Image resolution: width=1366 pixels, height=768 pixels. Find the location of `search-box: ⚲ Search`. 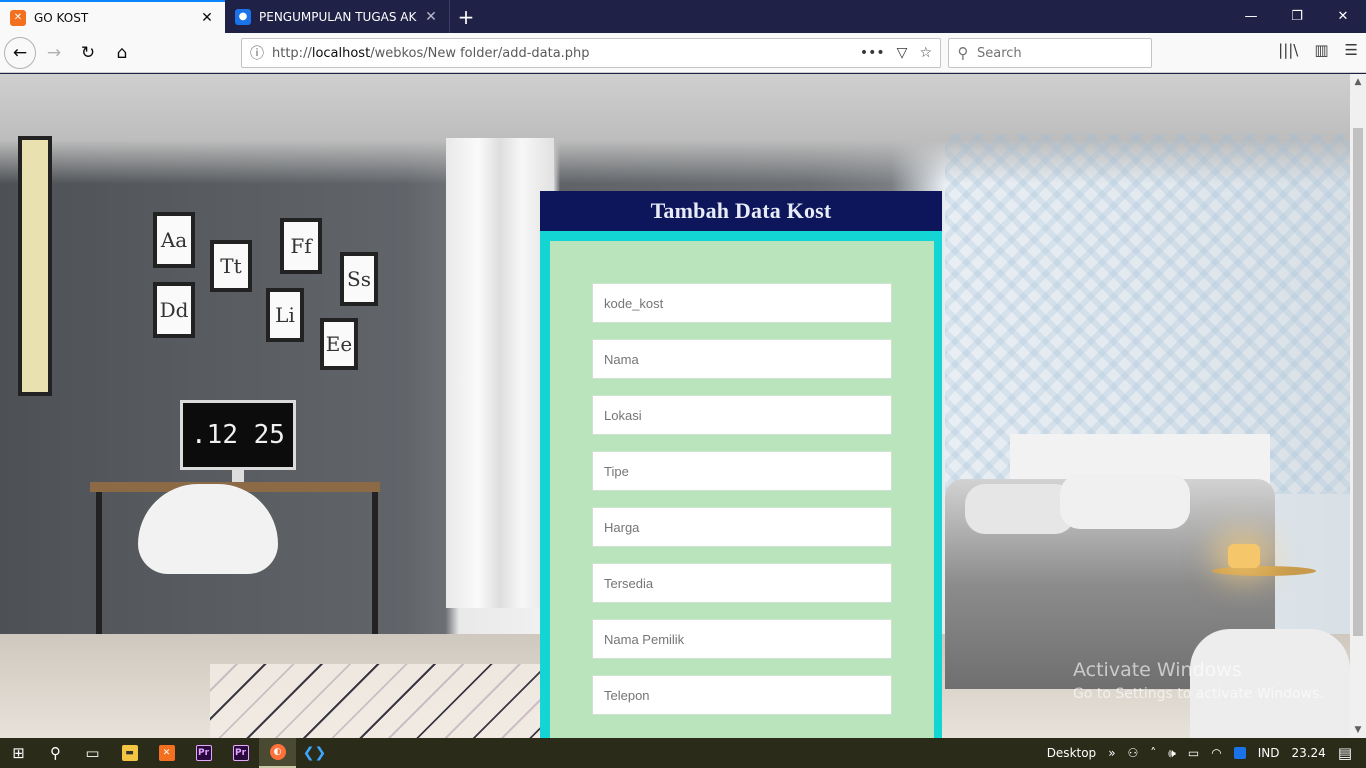

search-box: ⚲ Search is located at coordinates (1050, 53).